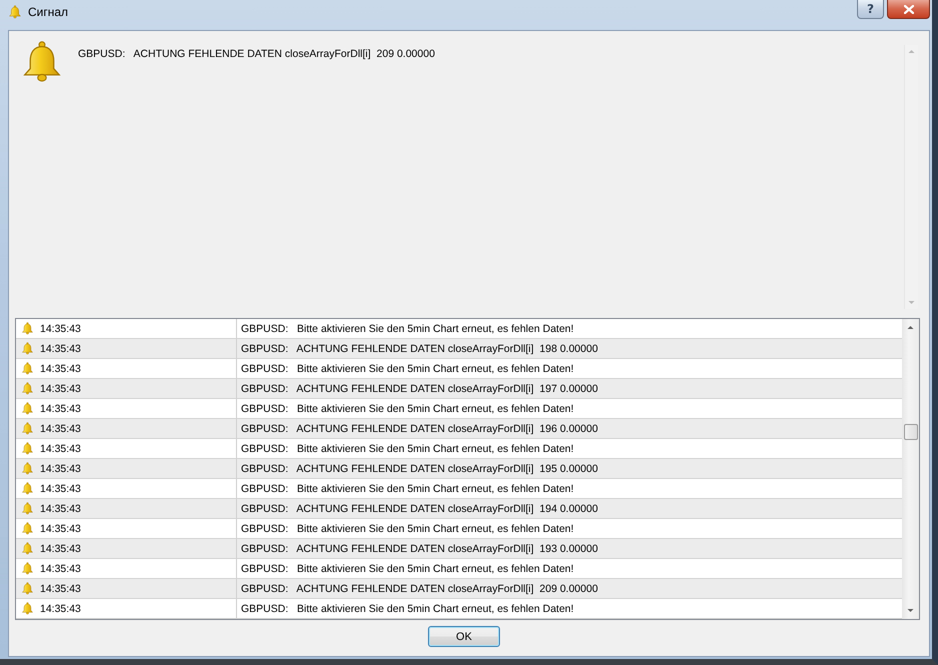 Image resolution: width=938 pixels, height=665 pixels. I want to click on scrollbar-thumb, so click(911, 432).